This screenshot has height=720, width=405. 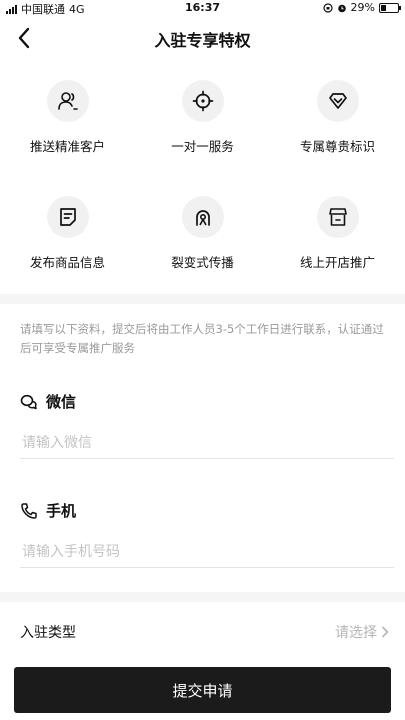 I want to click on privilege-item-precise-customers: 推送精准客户, so click(x=67, y=117).